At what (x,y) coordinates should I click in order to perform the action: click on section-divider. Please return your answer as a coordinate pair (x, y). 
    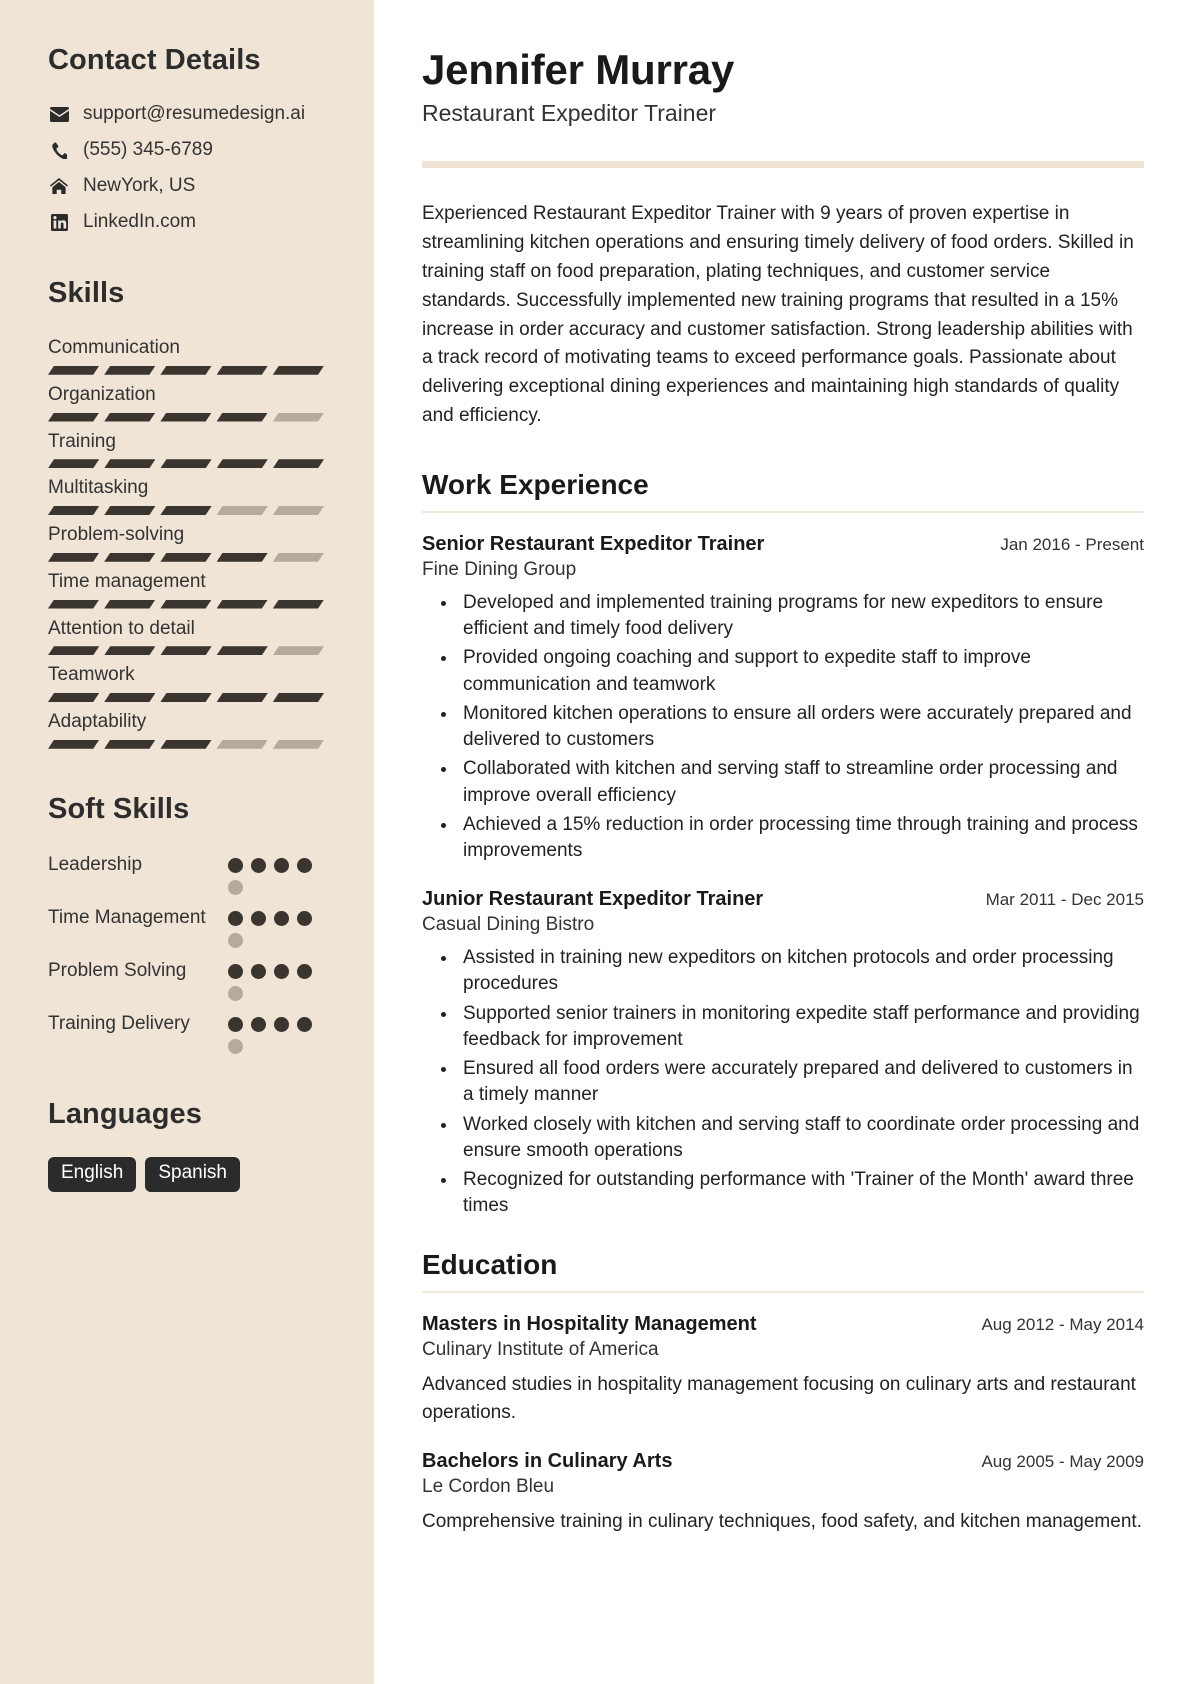
    Looking at the image, I should click on (783, 512).